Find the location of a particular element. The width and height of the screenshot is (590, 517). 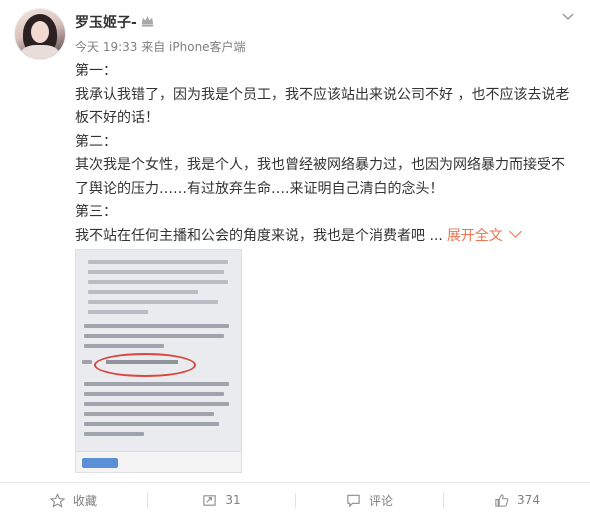

like-count: 374 is located at coordinates (528, 500).